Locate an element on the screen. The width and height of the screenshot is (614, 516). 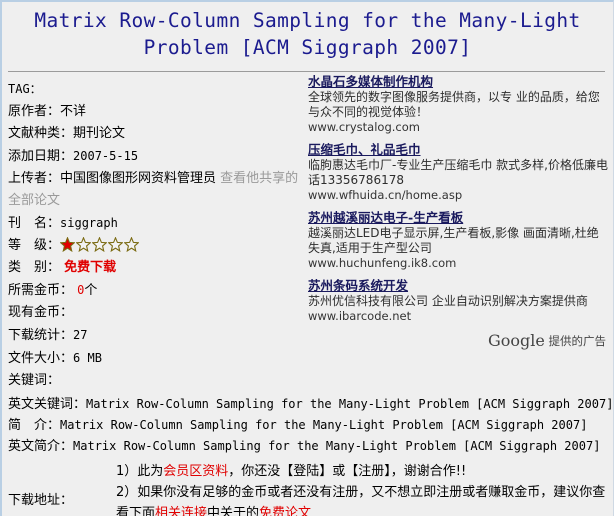
ad-title-link: 水晶石多媒体制作机构 is located at coordinates (370, 81).